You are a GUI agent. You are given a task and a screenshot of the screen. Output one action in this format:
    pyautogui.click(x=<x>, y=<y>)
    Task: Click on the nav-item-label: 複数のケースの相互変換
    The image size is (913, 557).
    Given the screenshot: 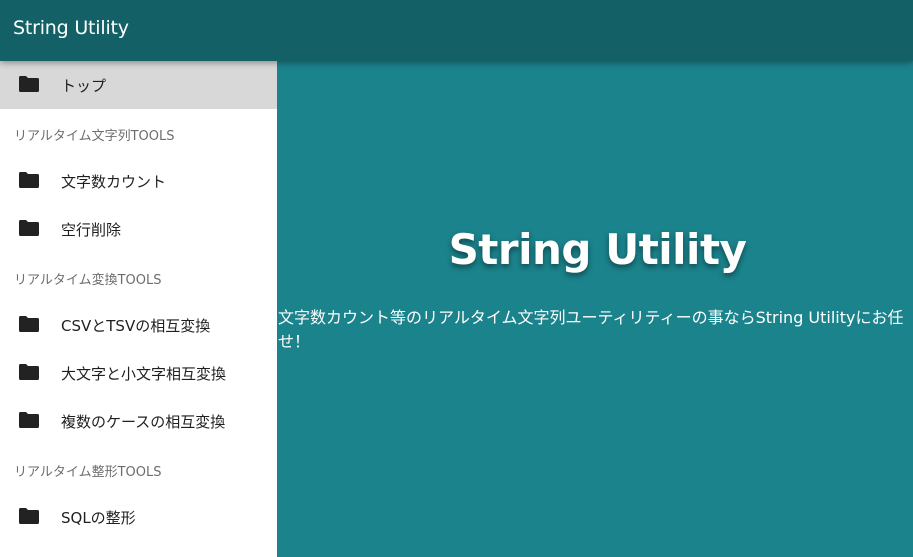 What is the action you would take?
    pyautogui.click(x=143, y=422)
    